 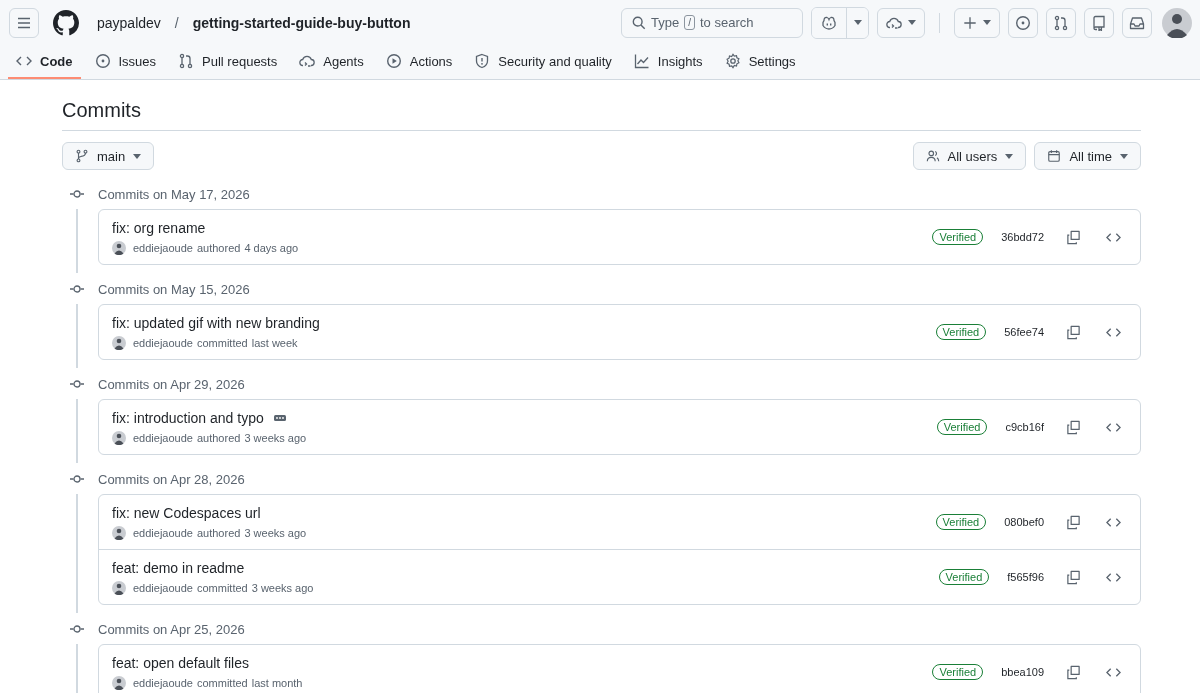 I want to click on create-new-button, so click(x=977, y=22).